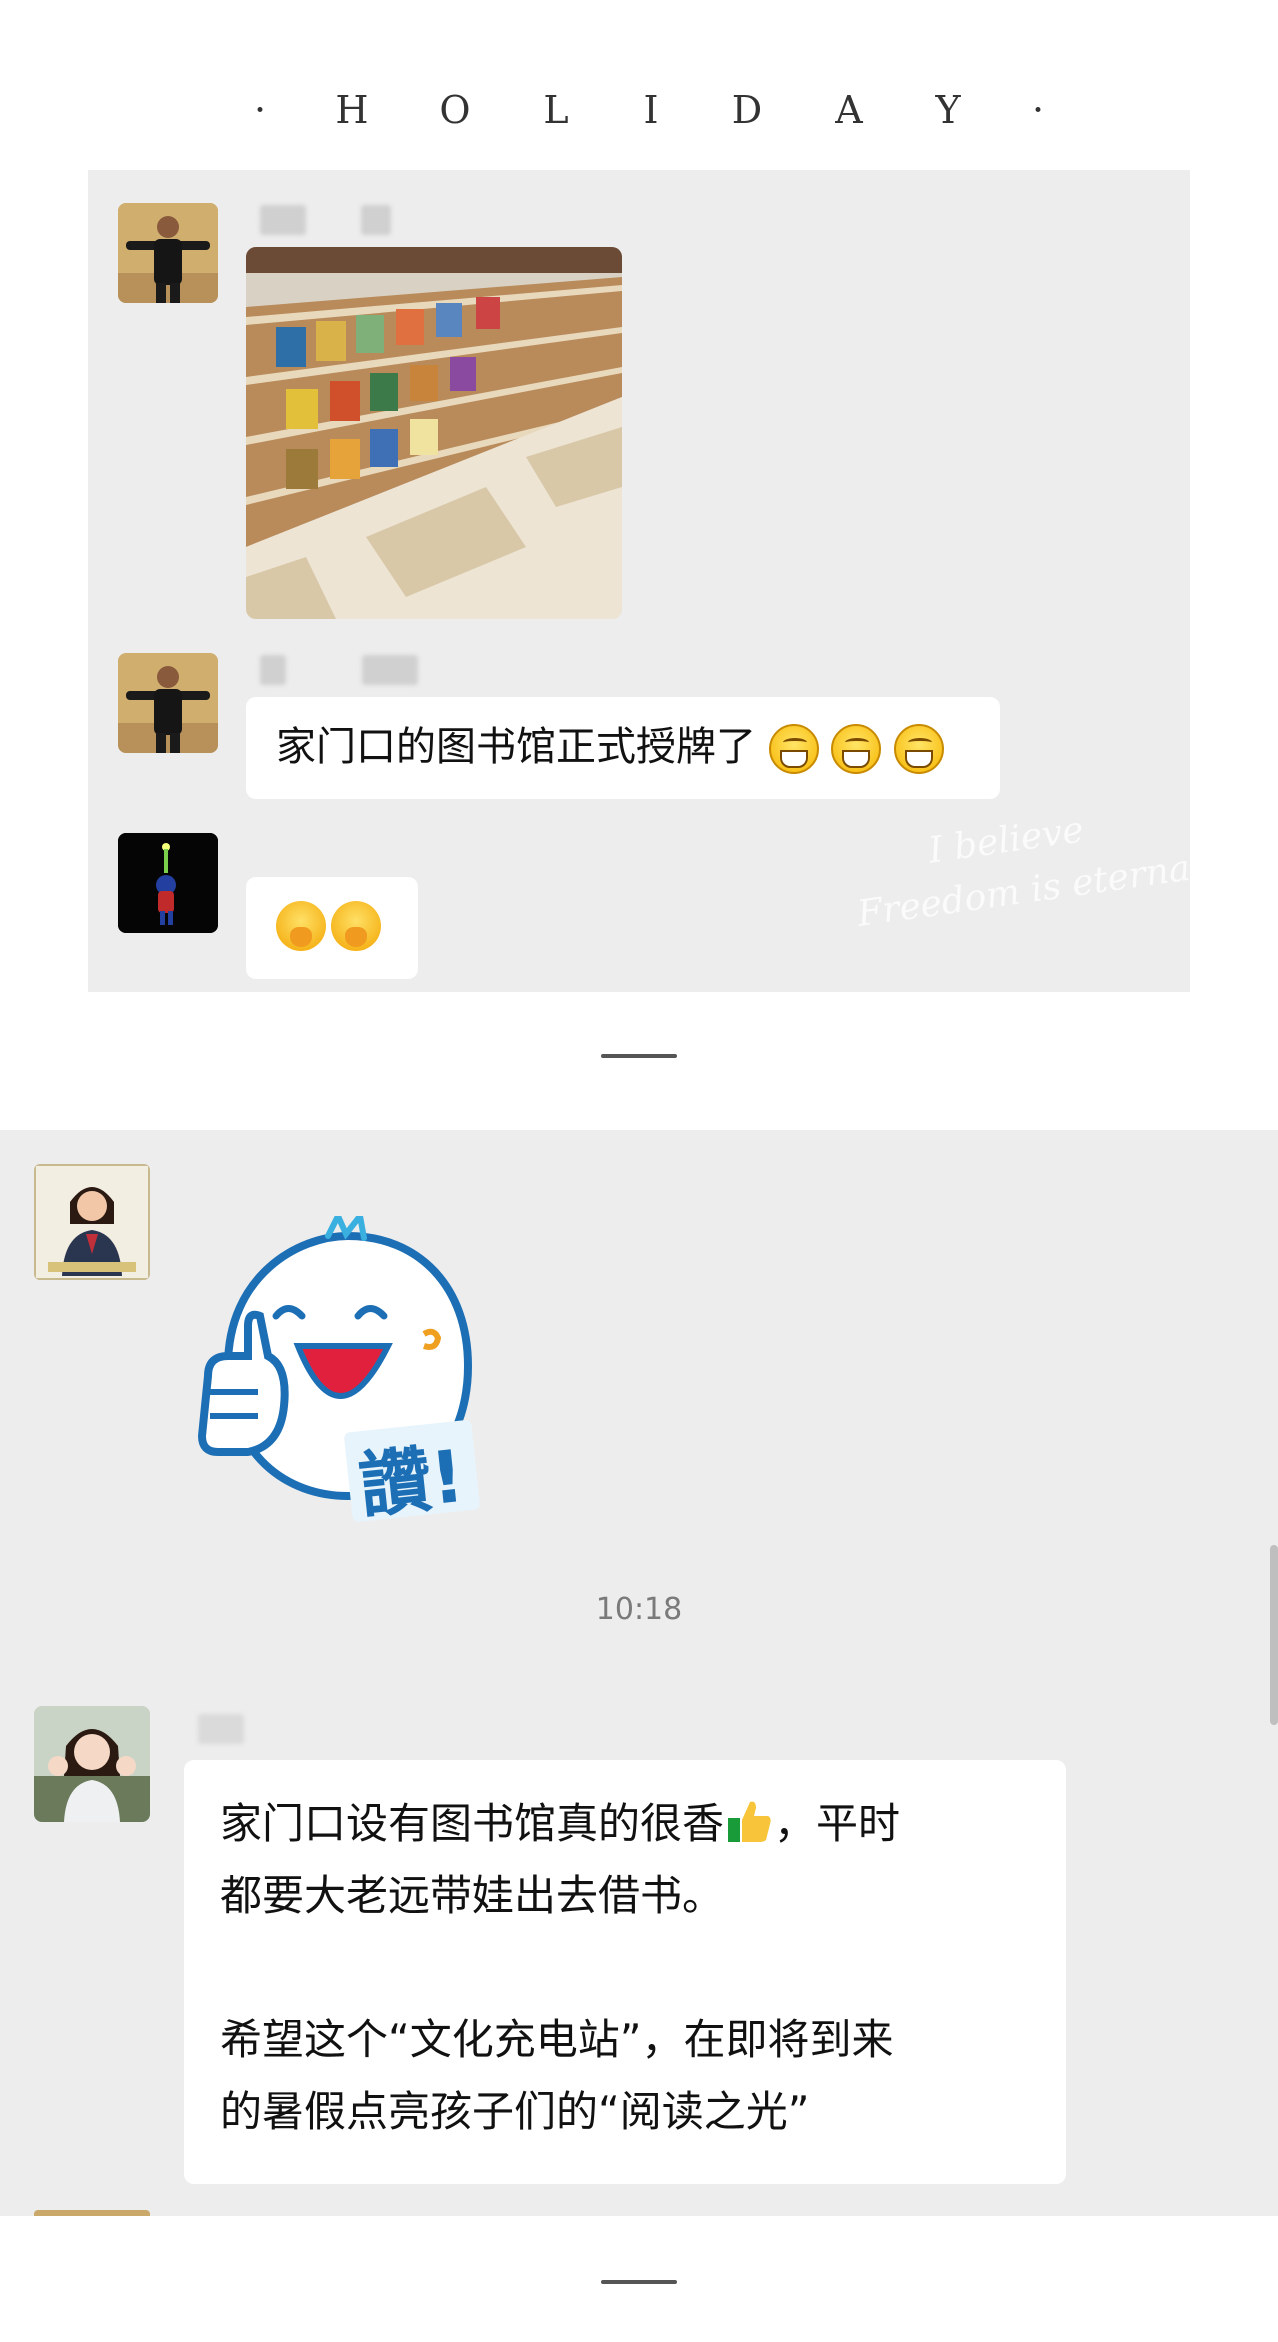  Describe the element at coordinates (338, 1372) in the screenshot. I see `thumbs-up-sticker: 讚!` at that location.